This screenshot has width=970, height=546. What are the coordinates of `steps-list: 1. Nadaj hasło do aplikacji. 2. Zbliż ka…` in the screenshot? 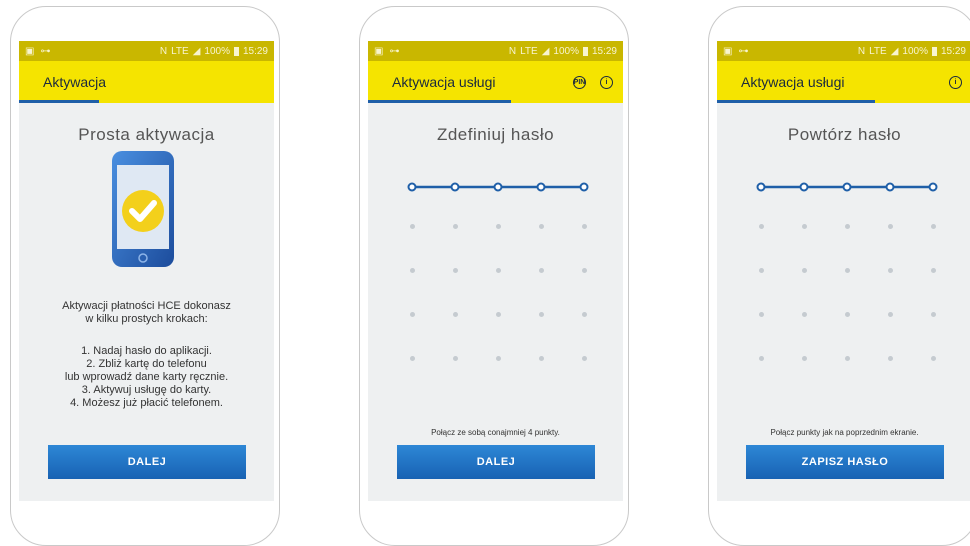 It's located at (146, 377).